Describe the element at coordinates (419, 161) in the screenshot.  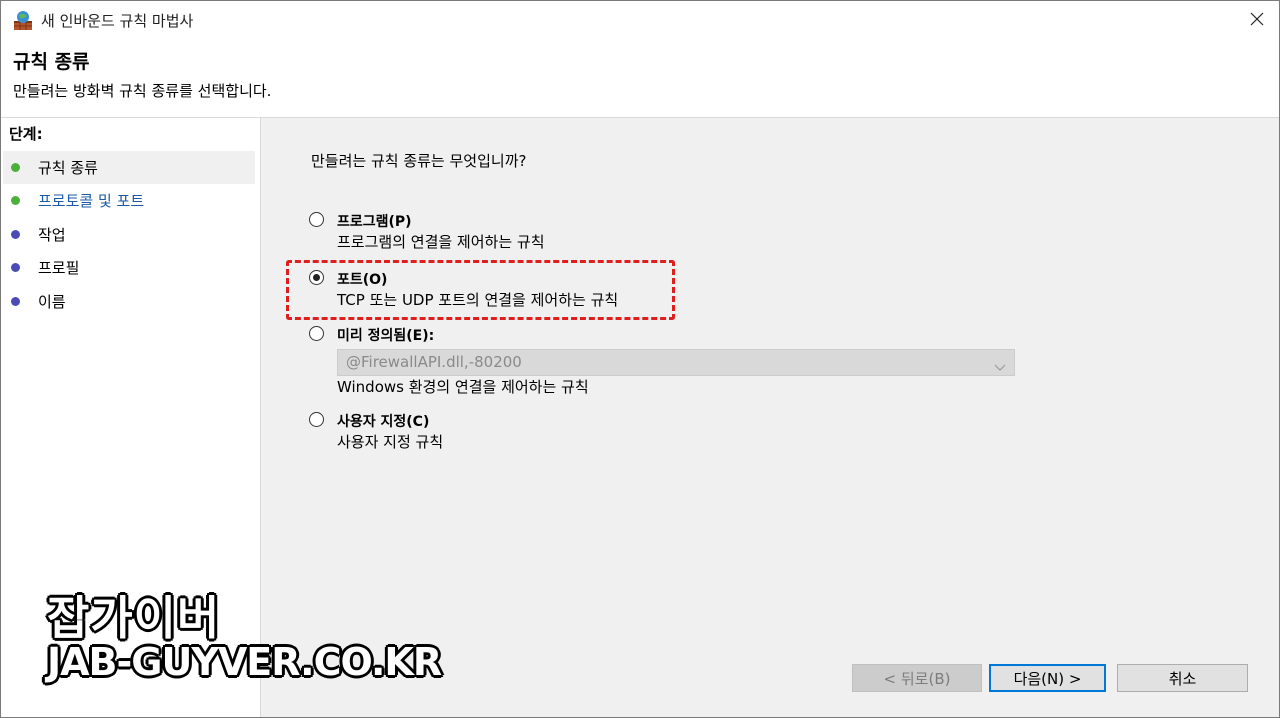
I see `rule-type-question: 만들려는 규칙 종류는 무엇입니까?` at that location.